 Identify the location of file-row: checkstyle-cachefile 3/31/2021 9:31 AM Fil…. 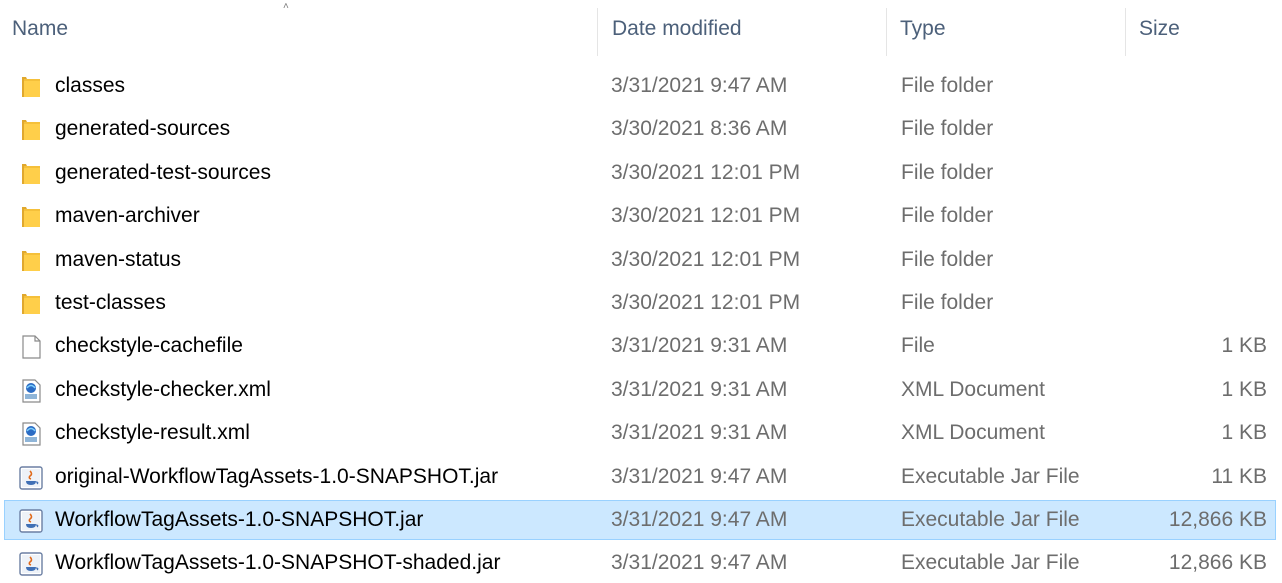
(640, 346).